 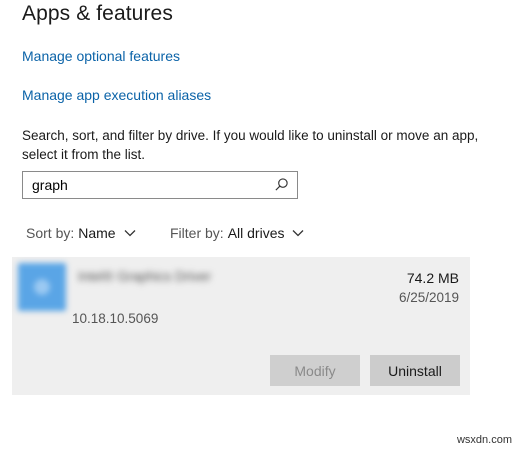 I want to click on sort-by-dropdown: Sort by: Name, so click(x=81, y=233).